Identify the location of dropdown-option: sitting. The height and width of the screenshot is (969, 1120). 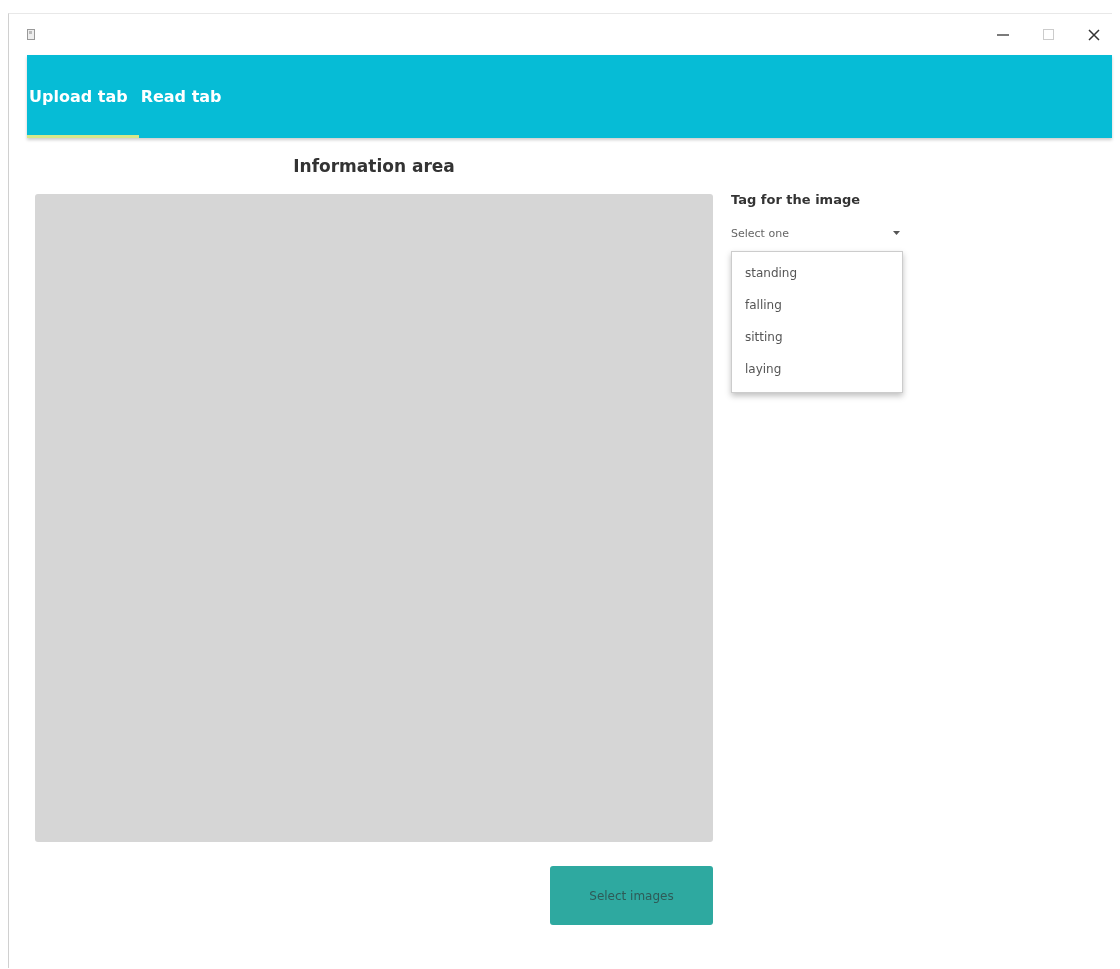
(817, 338).